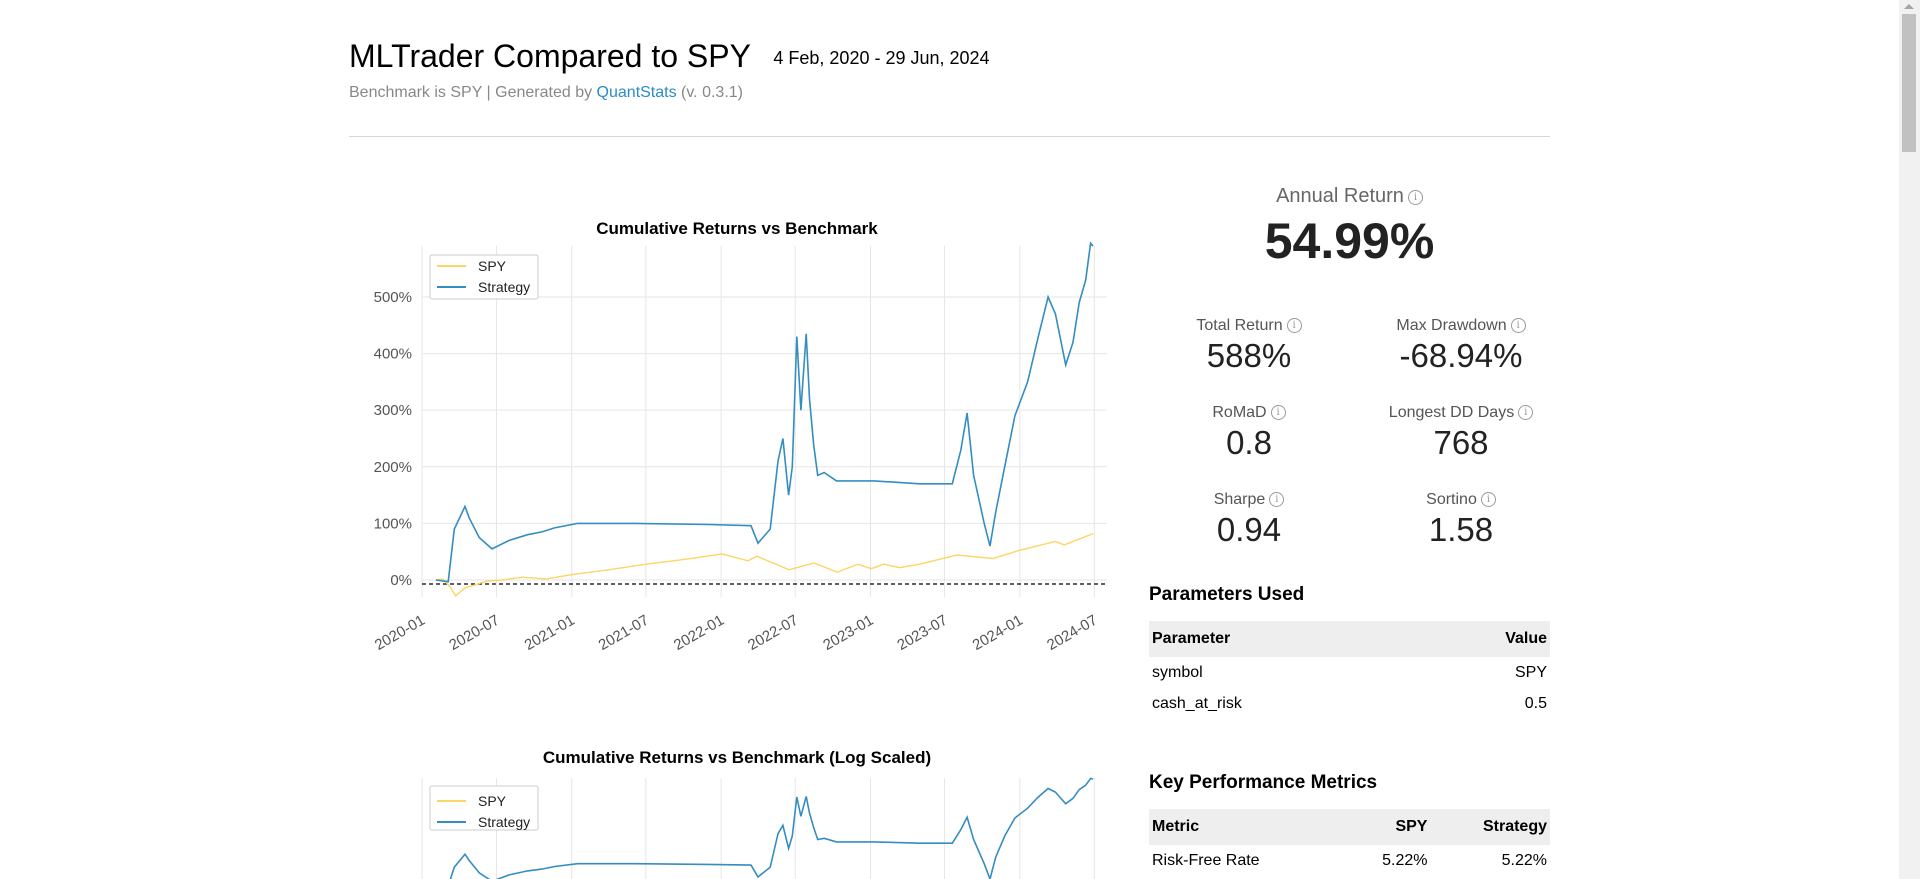 This screenshot has height=879, width=1920. I want to click on y-tick-label: 500%, so click(393, 297).